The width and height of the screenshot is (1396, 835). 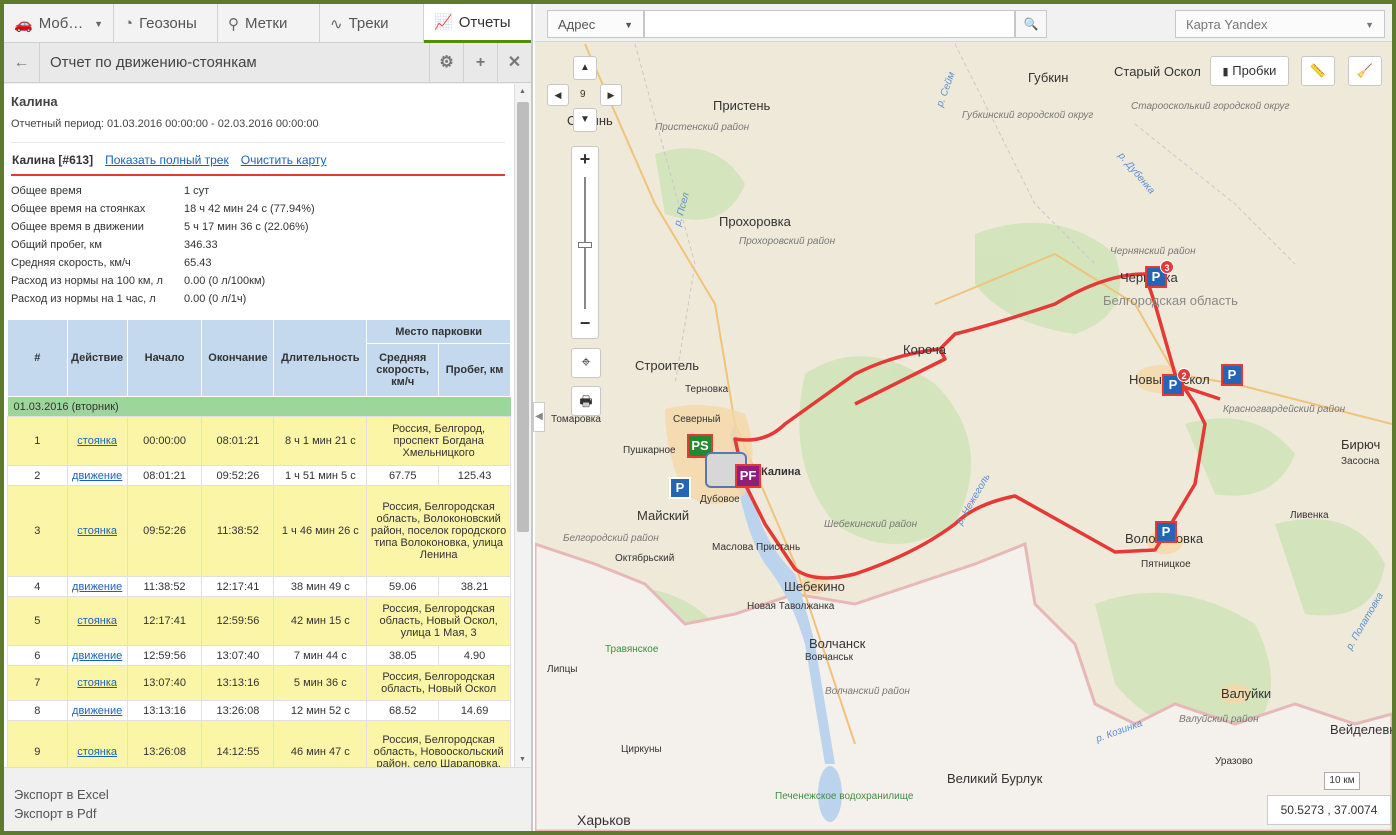 I want to click on map-label-valuyki: Валуйки, so click(x=1246, y=693).